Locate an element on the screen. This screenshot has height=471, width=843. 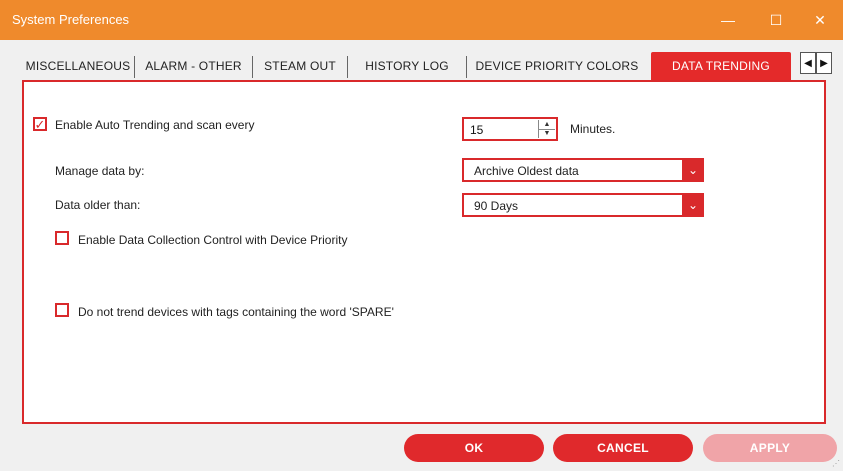
tab-device-priority-colors: DEVICE PRIORITY COLORS is located at coordinates (557, 66).